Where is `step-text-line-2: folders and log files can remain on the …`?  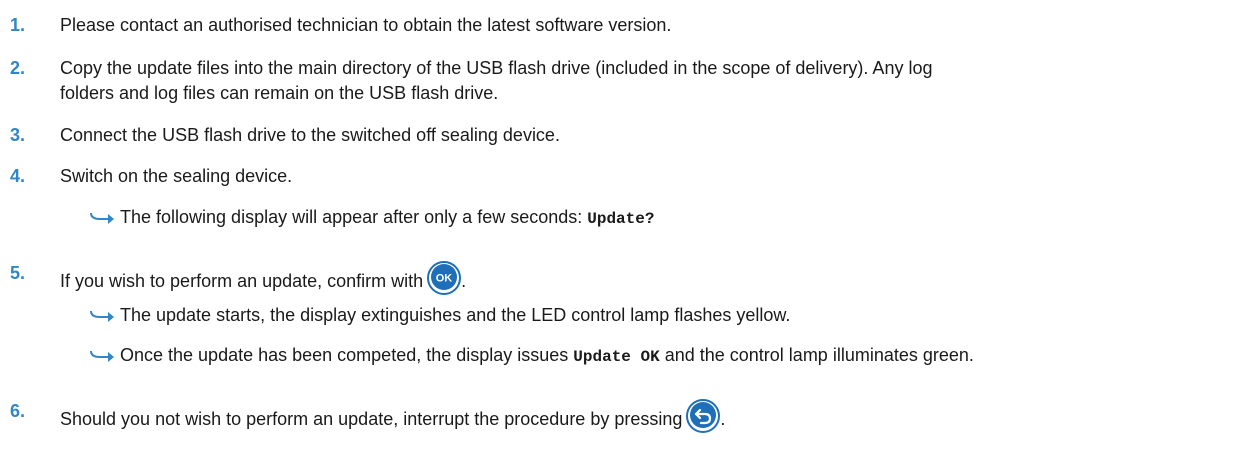
step-text-line-2: folders and log files can remain on the … is located at coordinates (279, 93).